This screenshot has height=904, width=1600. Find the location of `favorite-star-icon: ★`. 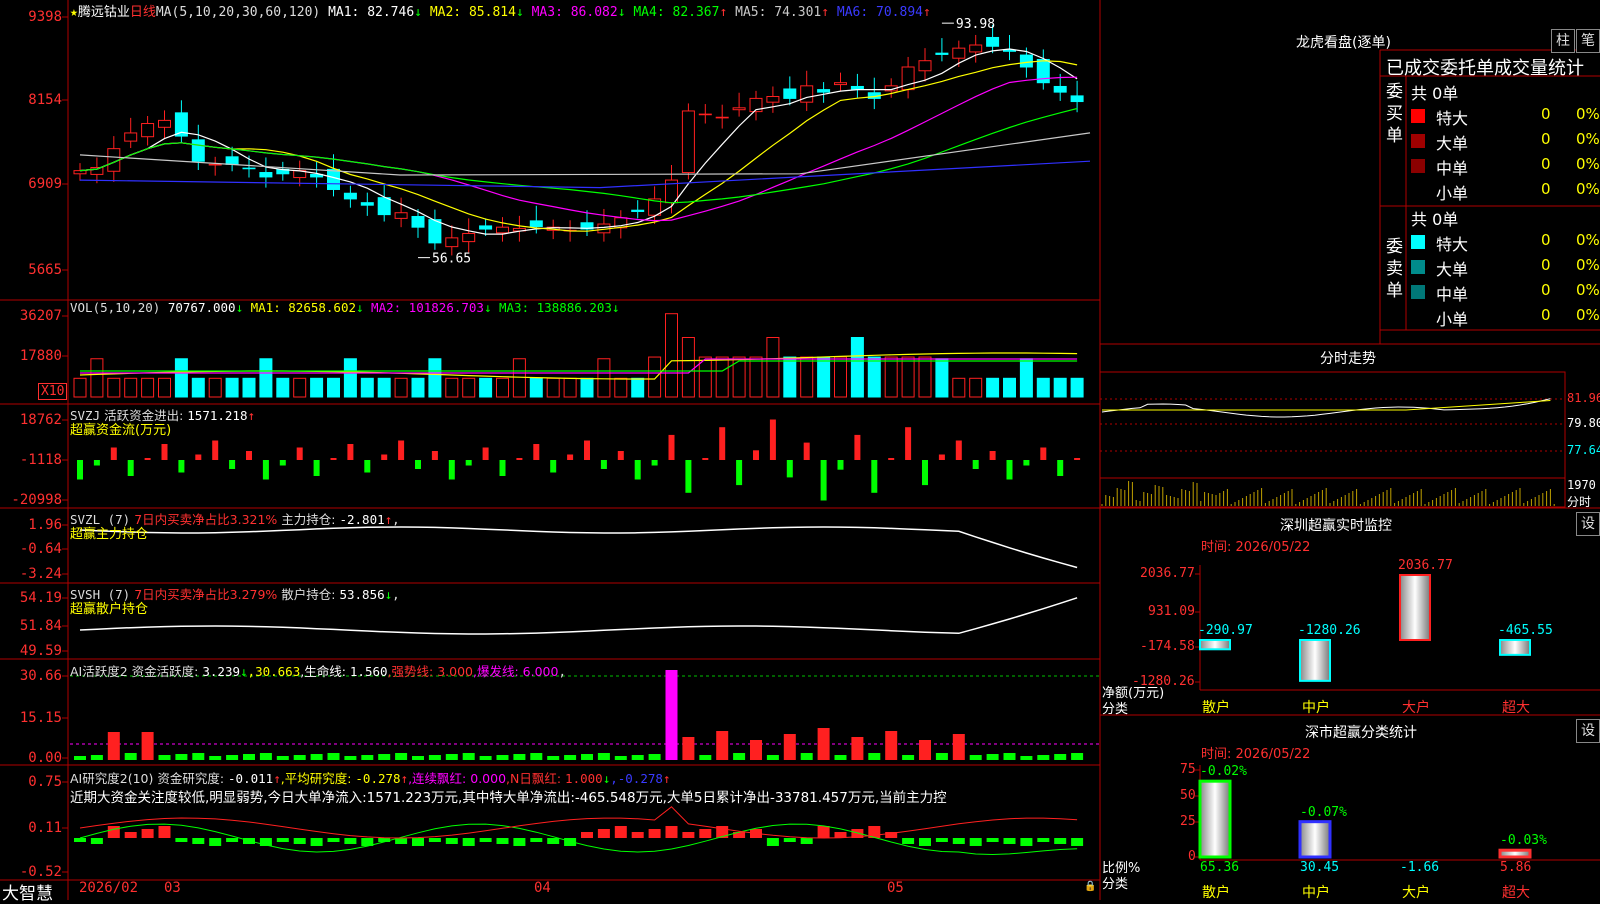

favorite-star-icon: ★ is located at coordinates (74, 12).